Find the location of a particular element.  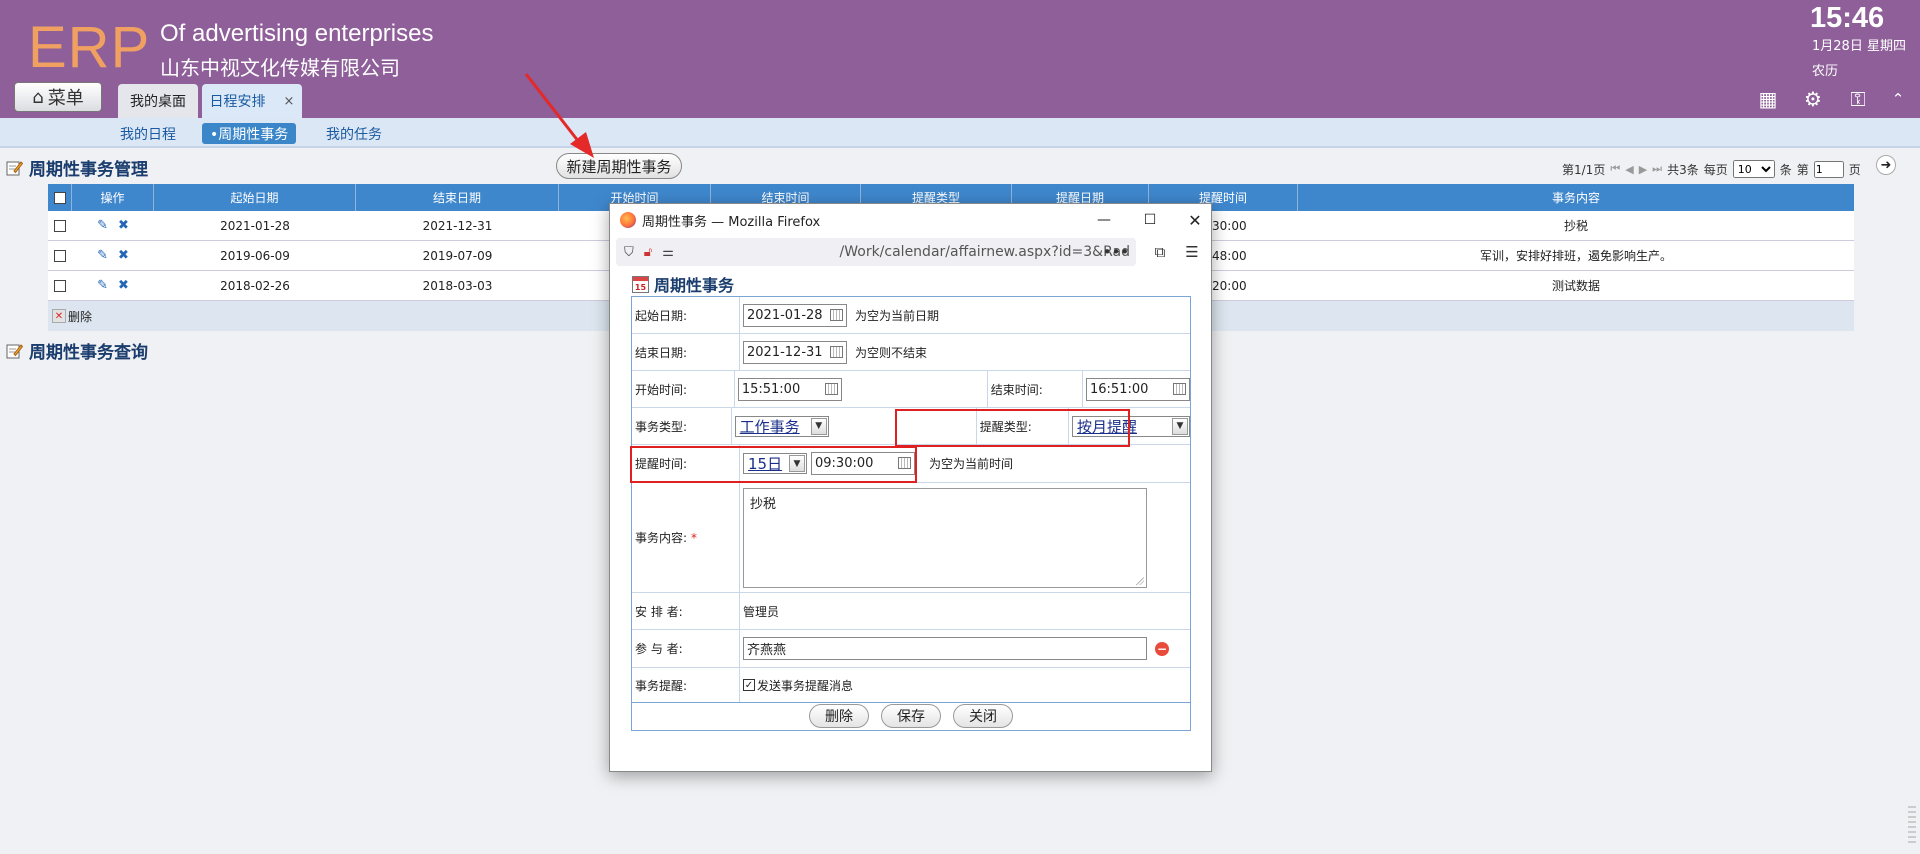

goto-suffix: 页 is located at coordinates (1854, 169).